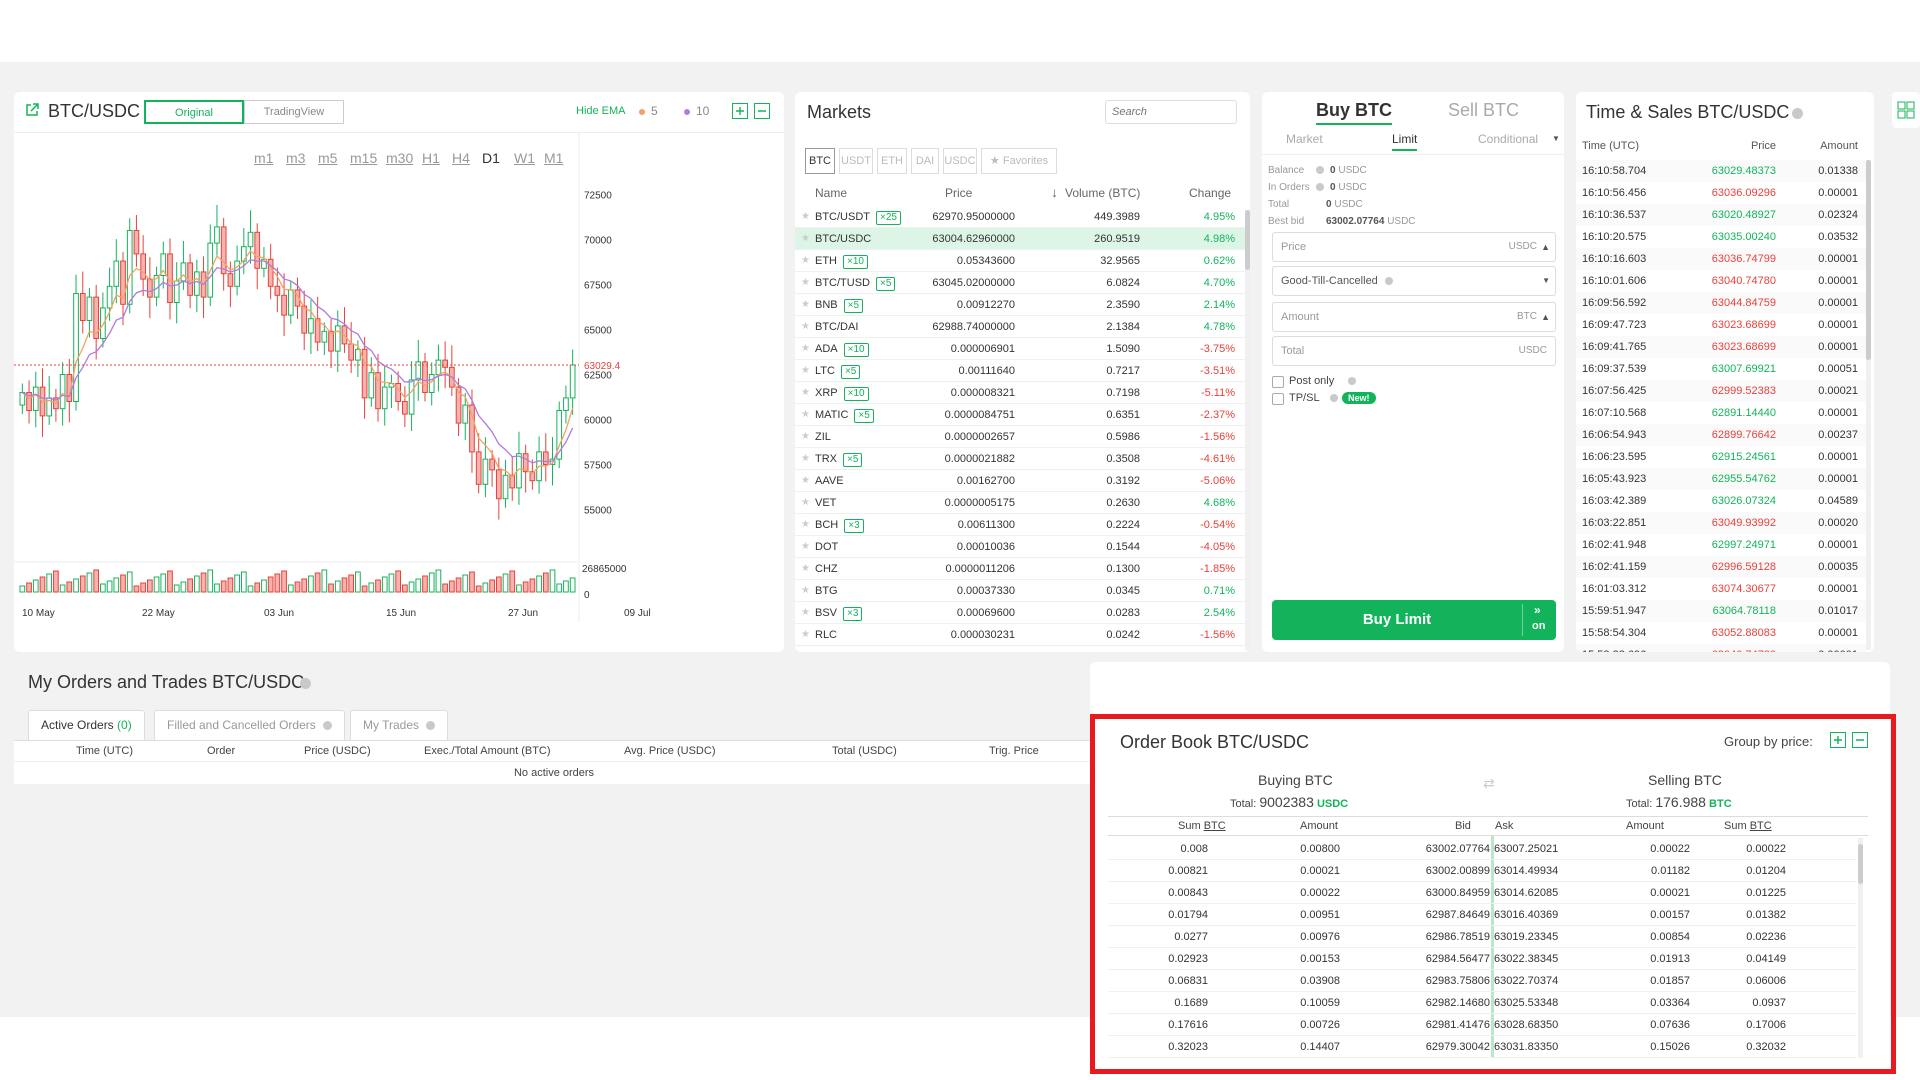 The width and height of the screenshot is (1920, 1080). Describe the element at coordinates (1019, 161) in the screenshot. I see `tab-favorites: ★ Favorites` at that location.